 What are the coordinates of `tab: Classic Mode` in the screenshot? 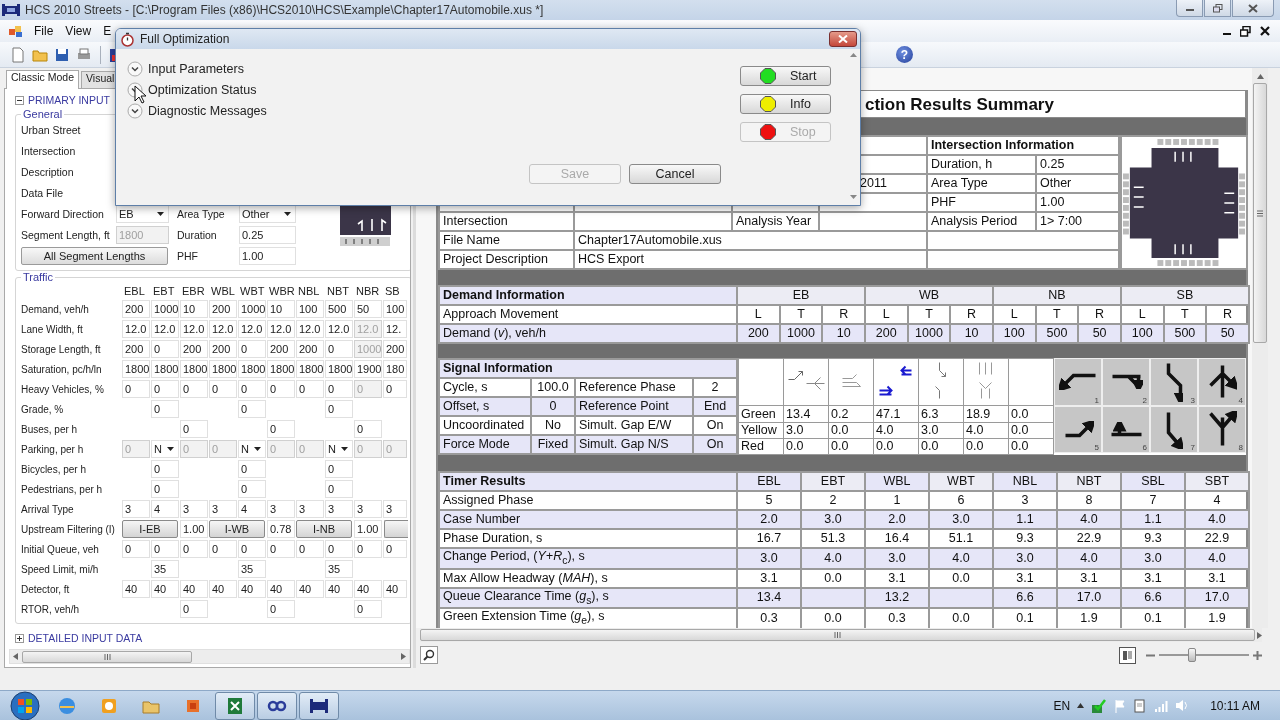 It's located at (43, 79).